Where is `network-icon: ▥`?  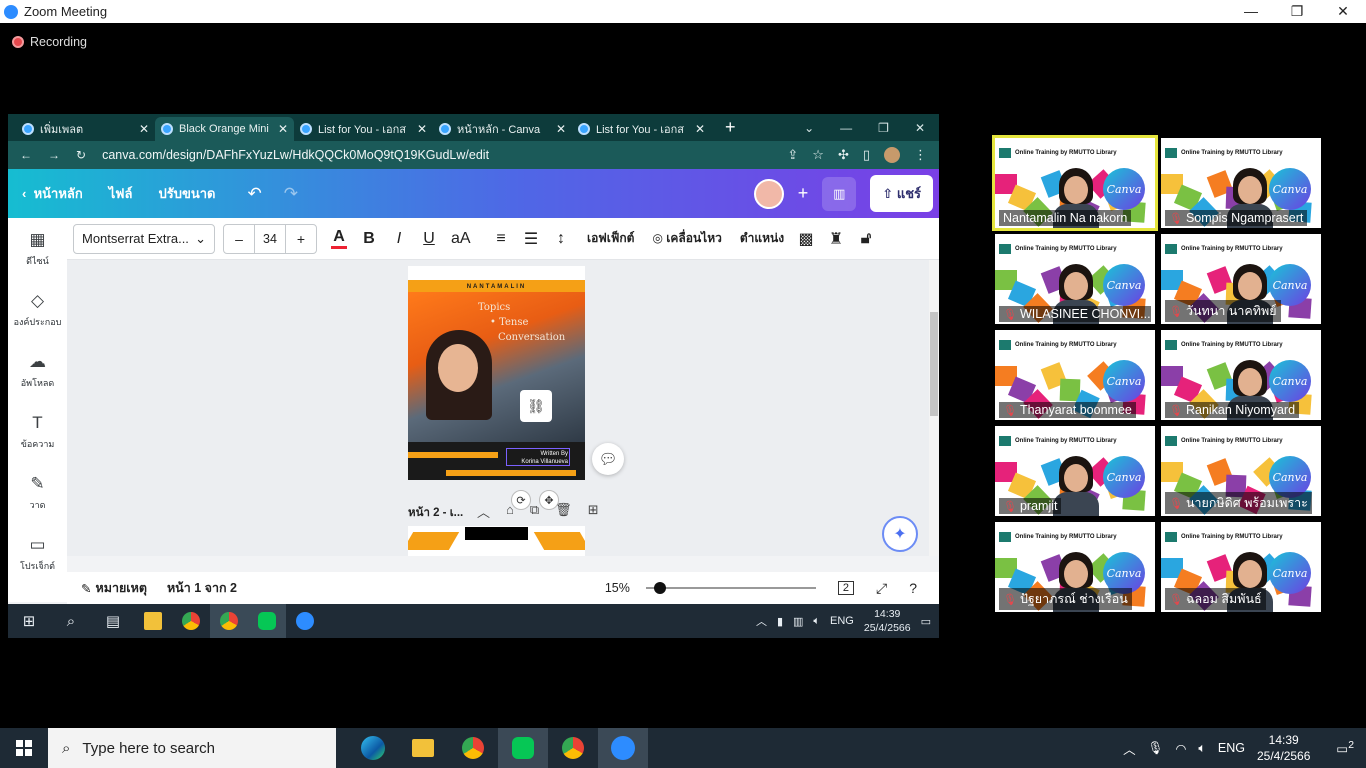
network-icon: ▥ is located at coordinates (798, 621).